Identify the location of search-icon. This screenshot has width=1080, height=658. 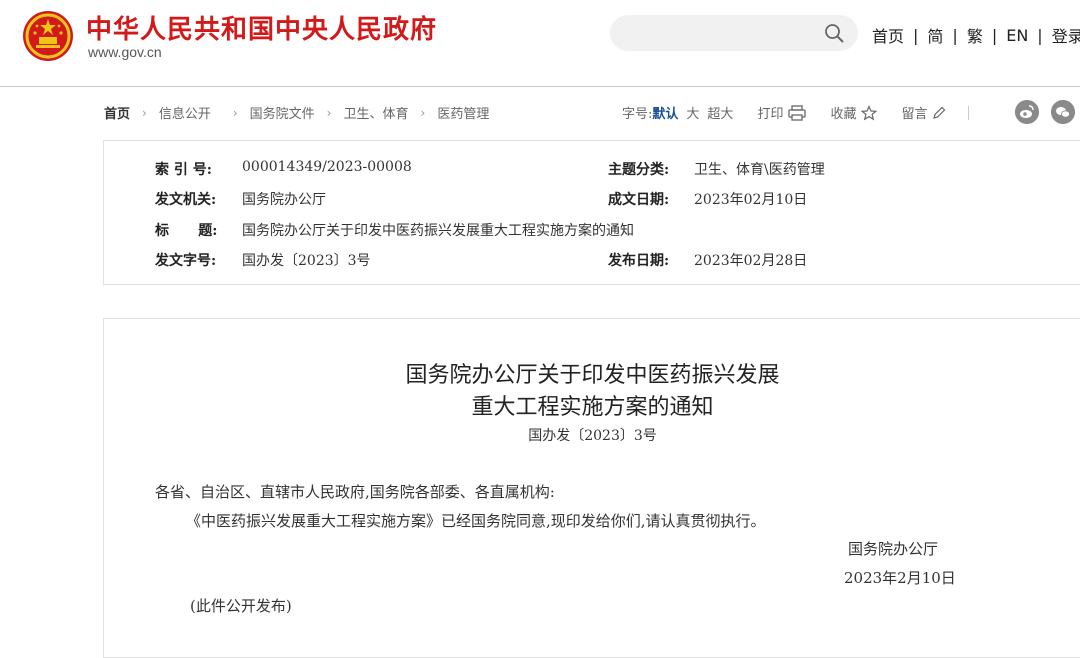
(834, 33).